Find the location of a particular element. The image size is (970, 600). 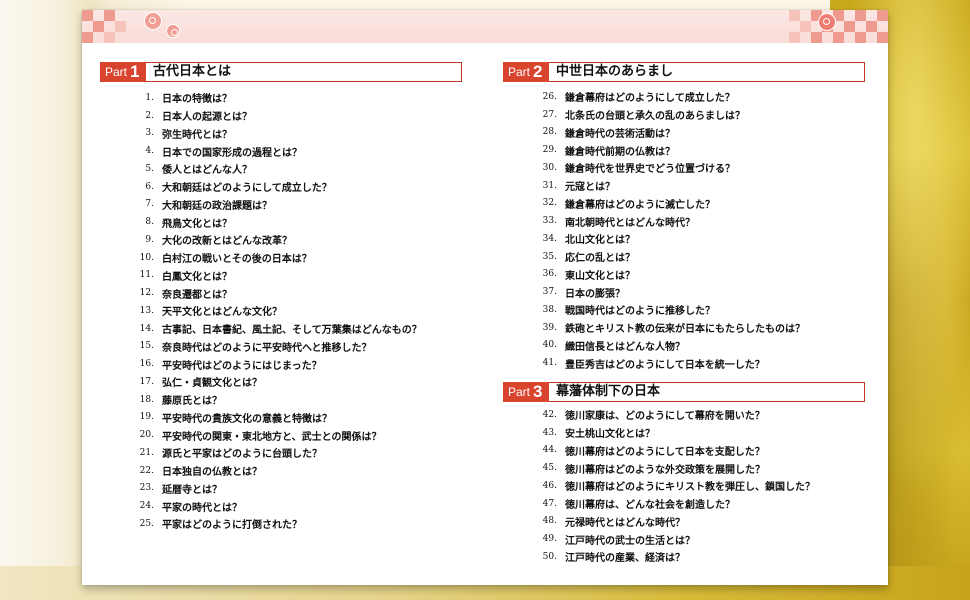

question-text: 徳川幕府は、どんな社会を創造した？ is located at coordinates (650, 506).